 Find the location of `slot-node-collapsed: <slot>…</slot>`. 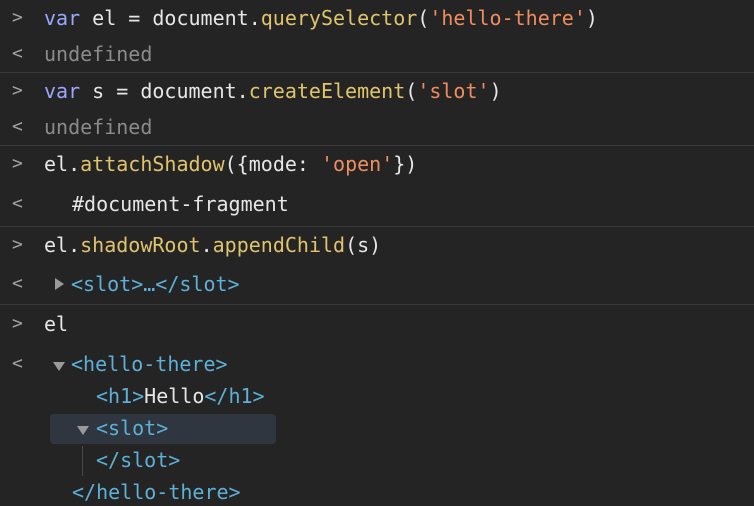

slot-node-collapsed: <slot>…</slot> is located at coordinates (155, 284).